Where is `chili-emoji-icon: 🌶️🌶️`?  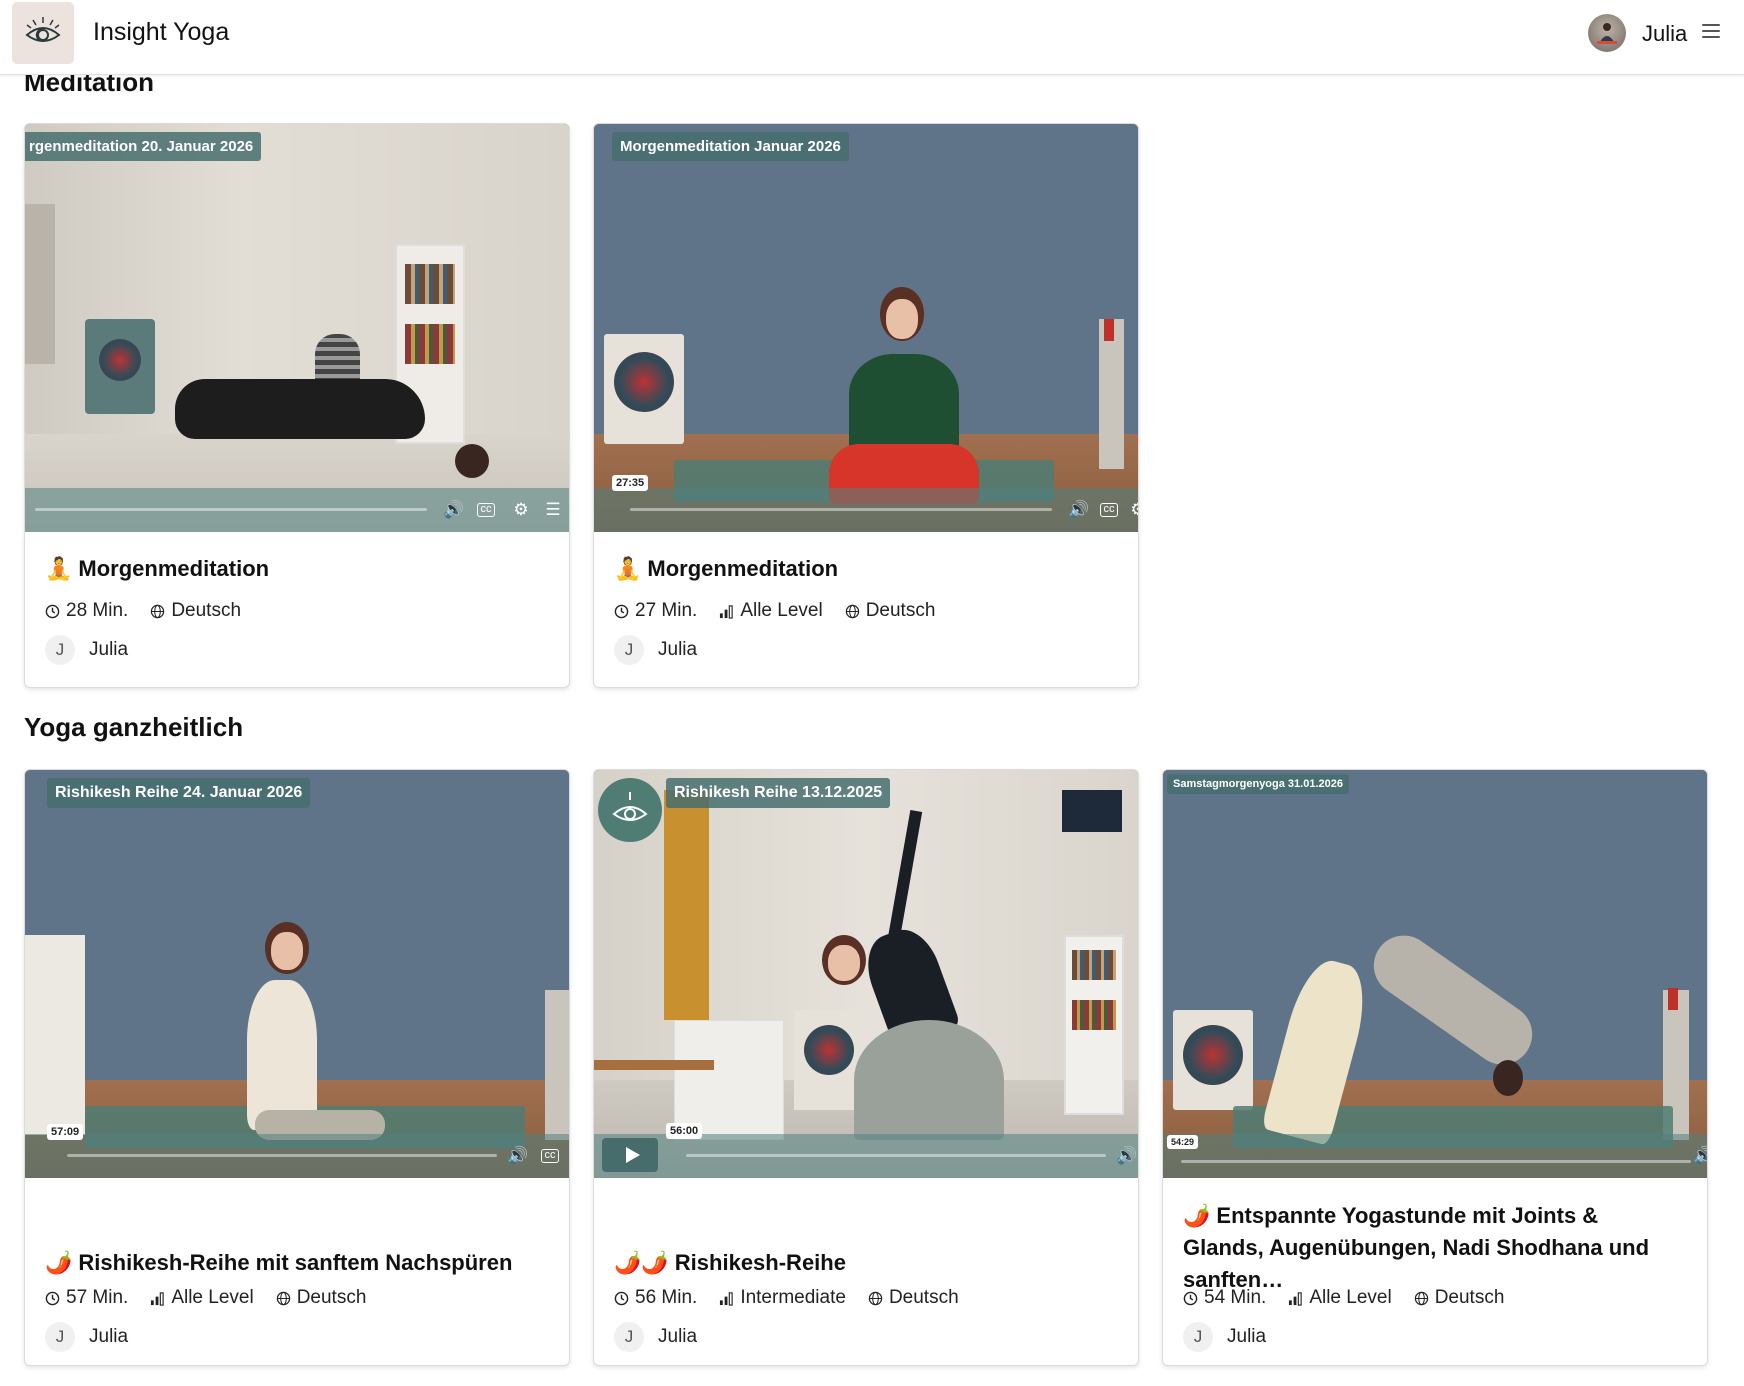 chili-emoji-icon: 🌶️🌶️ is located at coordinates (641, 1262).